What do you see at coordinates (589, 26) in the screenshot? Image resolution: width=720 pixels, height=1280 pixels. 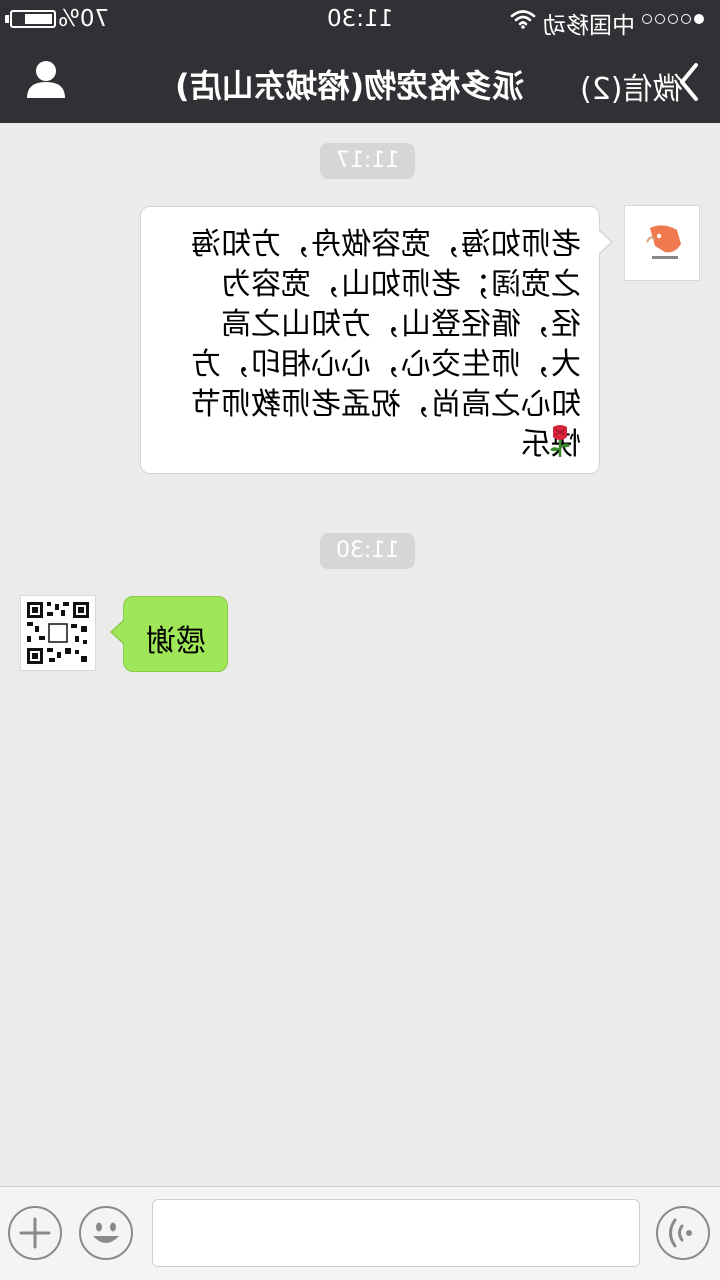 I see `carrier-name: 中国移动` at bounding box center [589, 26].